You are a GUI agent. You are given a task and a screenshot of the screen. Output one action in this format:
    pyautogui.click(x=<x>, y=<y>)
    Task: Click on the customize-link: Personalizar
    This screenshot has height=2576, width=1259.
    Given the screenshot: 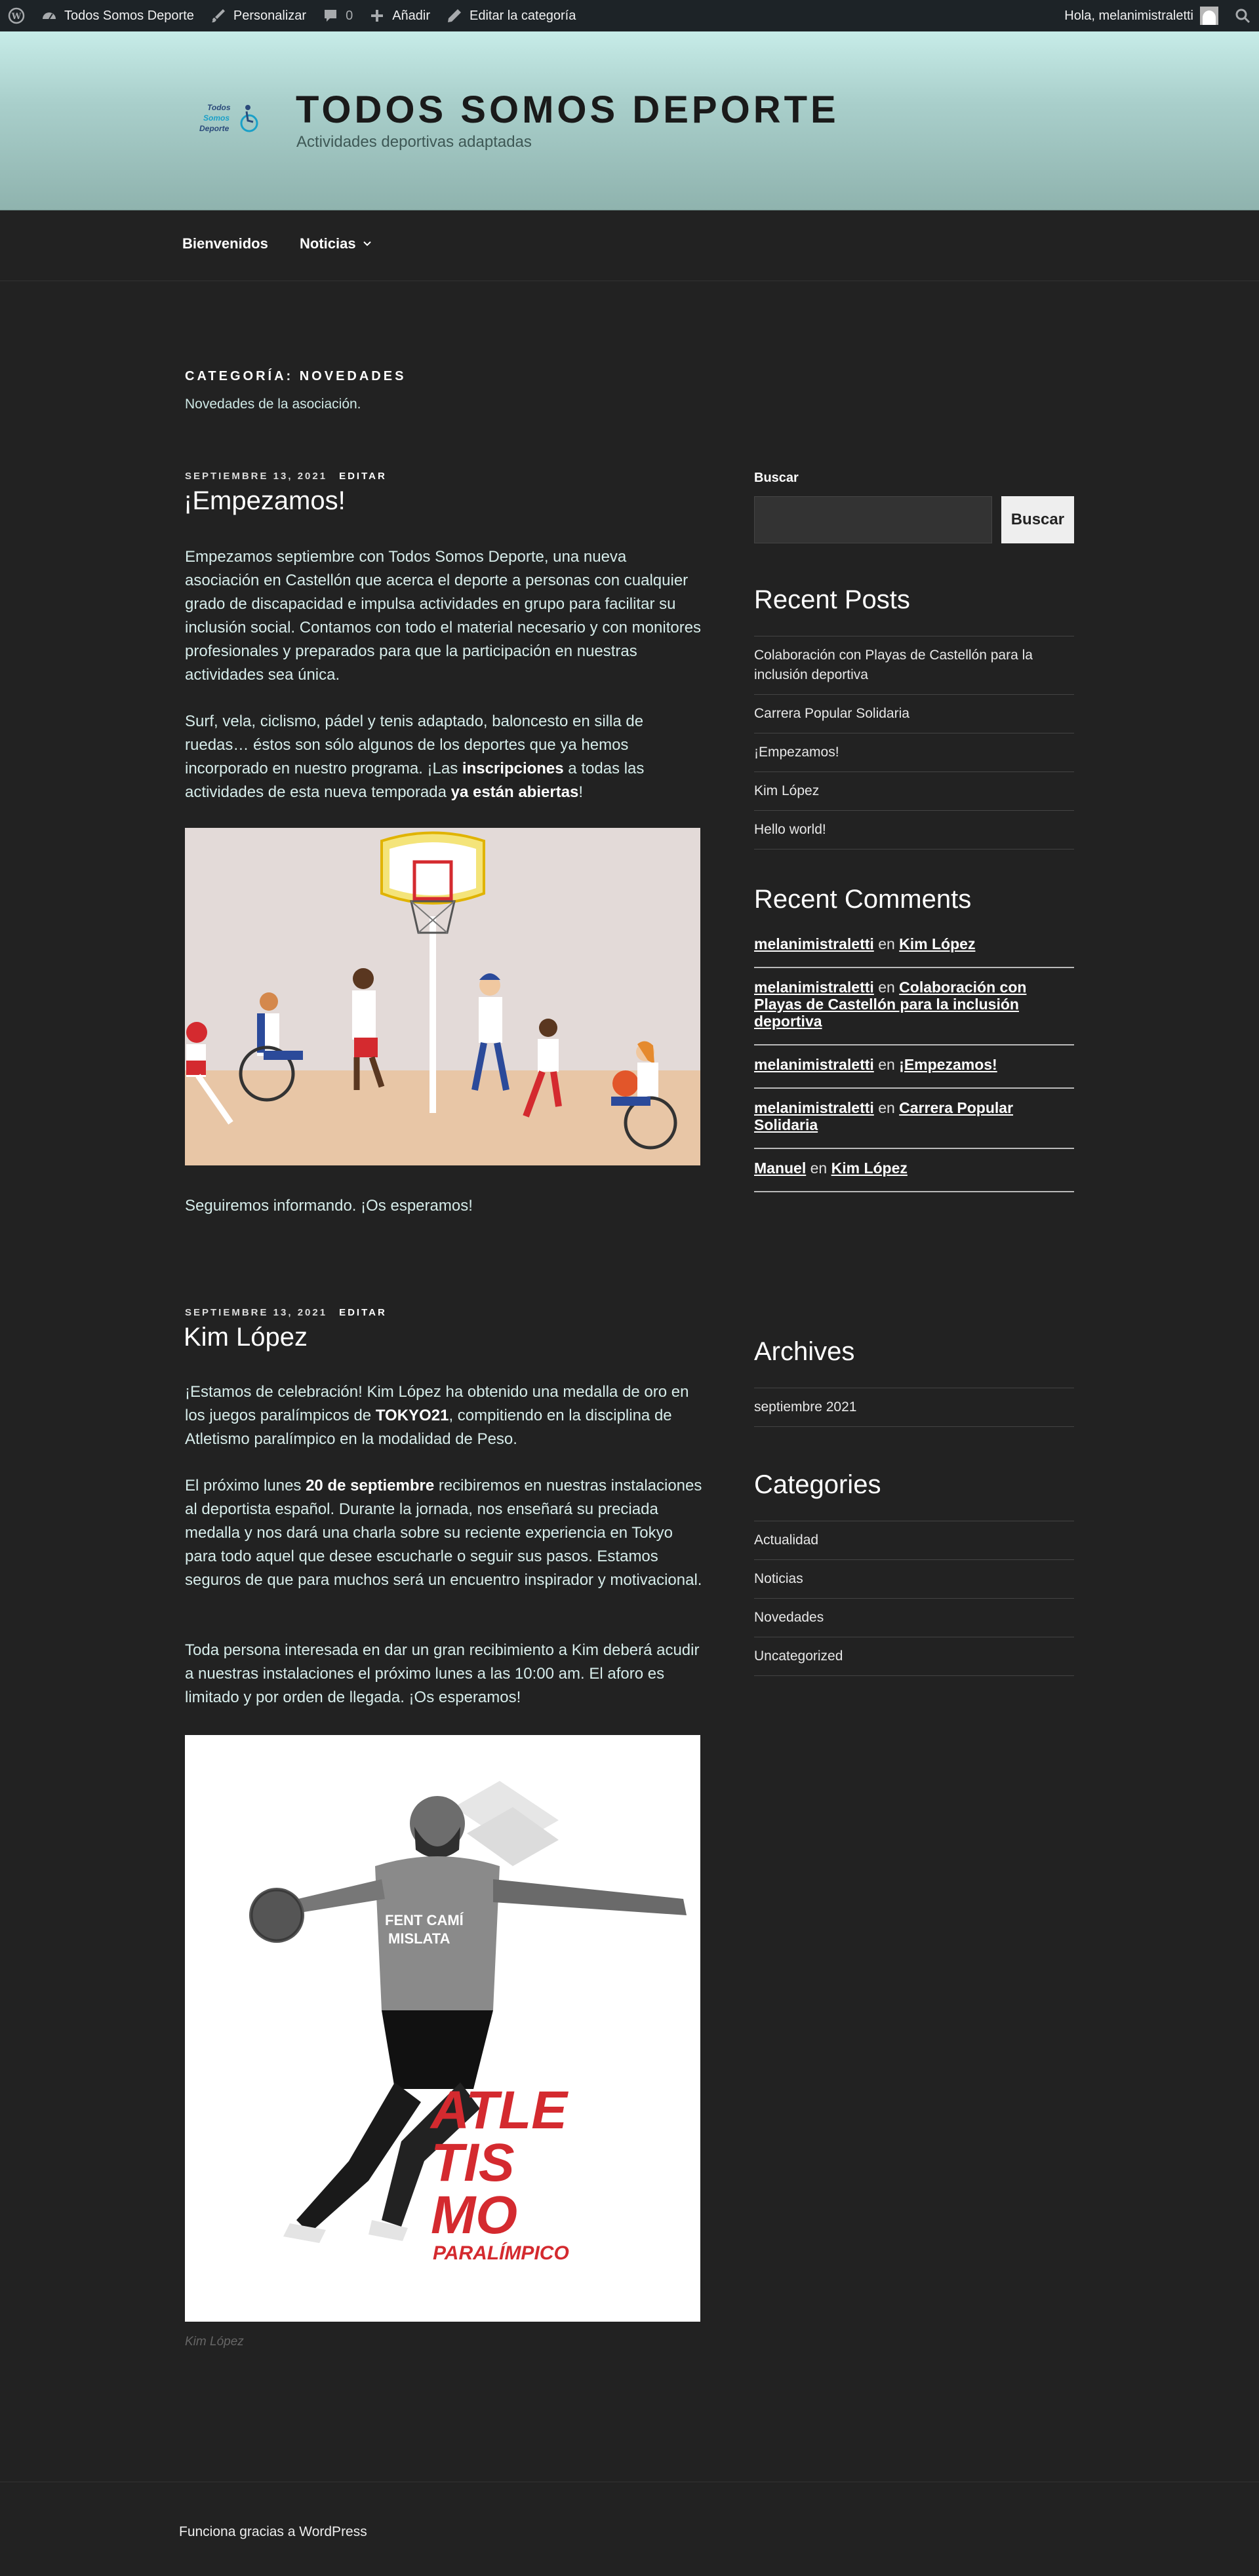 What is the action you would take?
    pyautogui.click(x=258, y=15)
    